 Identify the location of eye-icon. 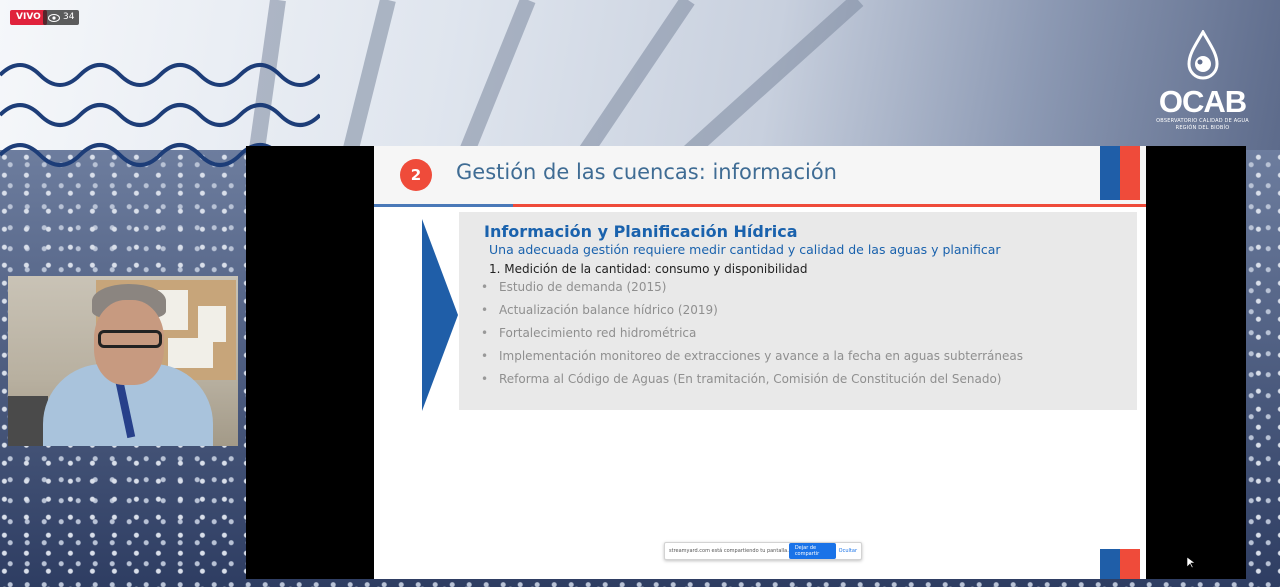
(54, 17).